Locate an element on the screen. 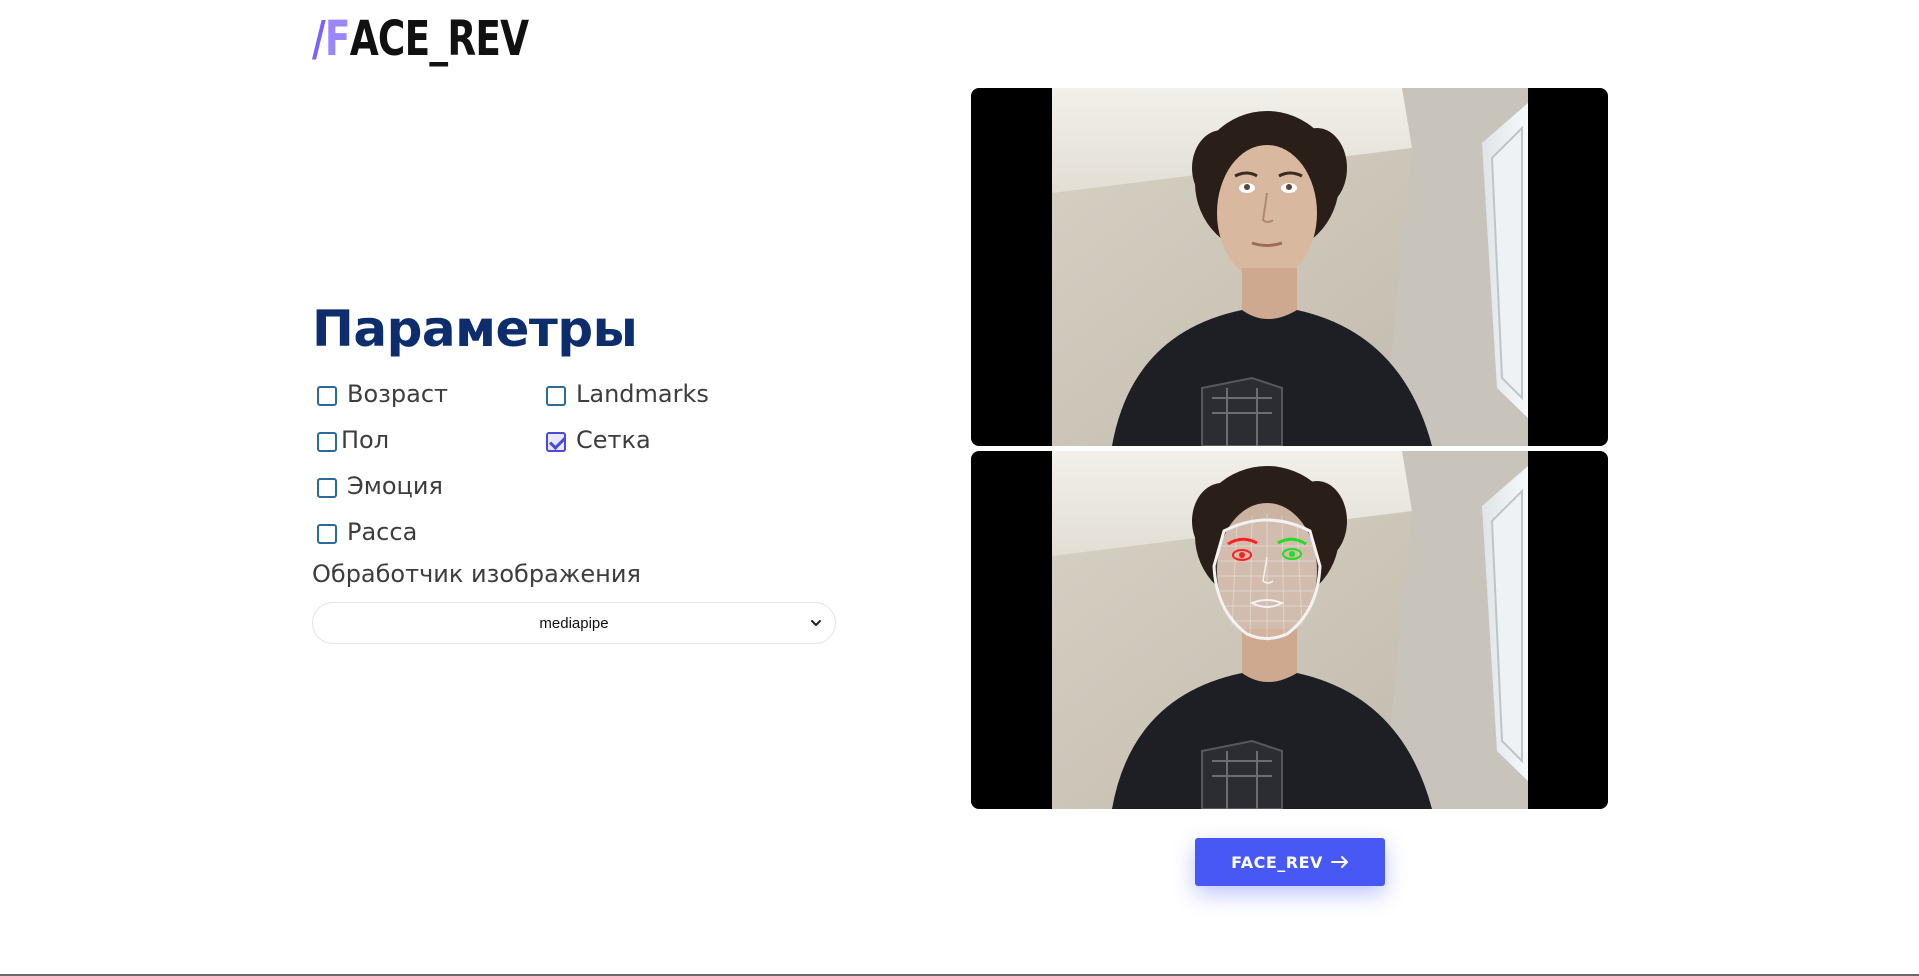 The image size is (1919, 976). option-mesh: Сетка is located at coordinates (598, 440).